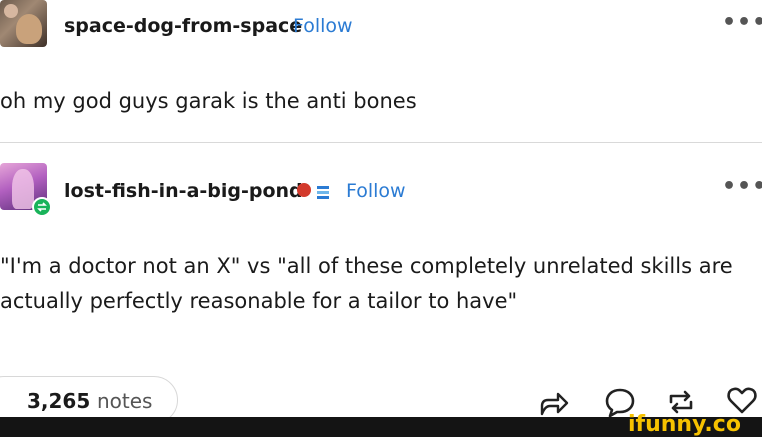 This screenshot has width=762, height=437. What do you see at coordinates (183, 26) in the screenshot?
I see `author-name: space-dog-from-space` at bounding box center [183, 26].